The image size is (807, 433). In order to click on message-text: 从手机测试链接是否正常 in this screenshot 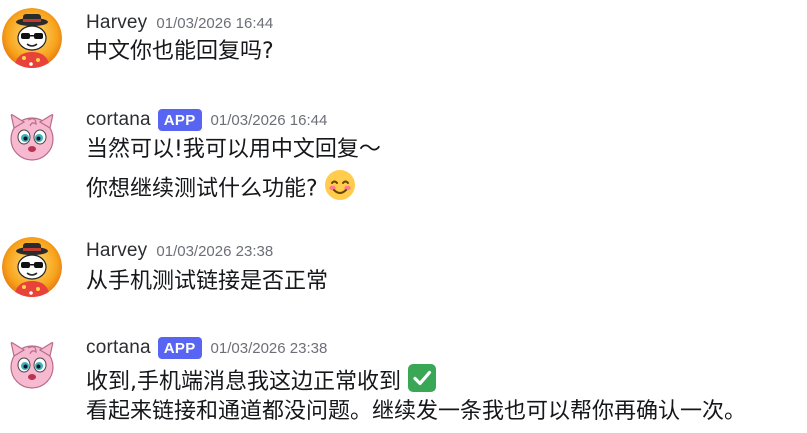, I will do `click(207, 281)`.